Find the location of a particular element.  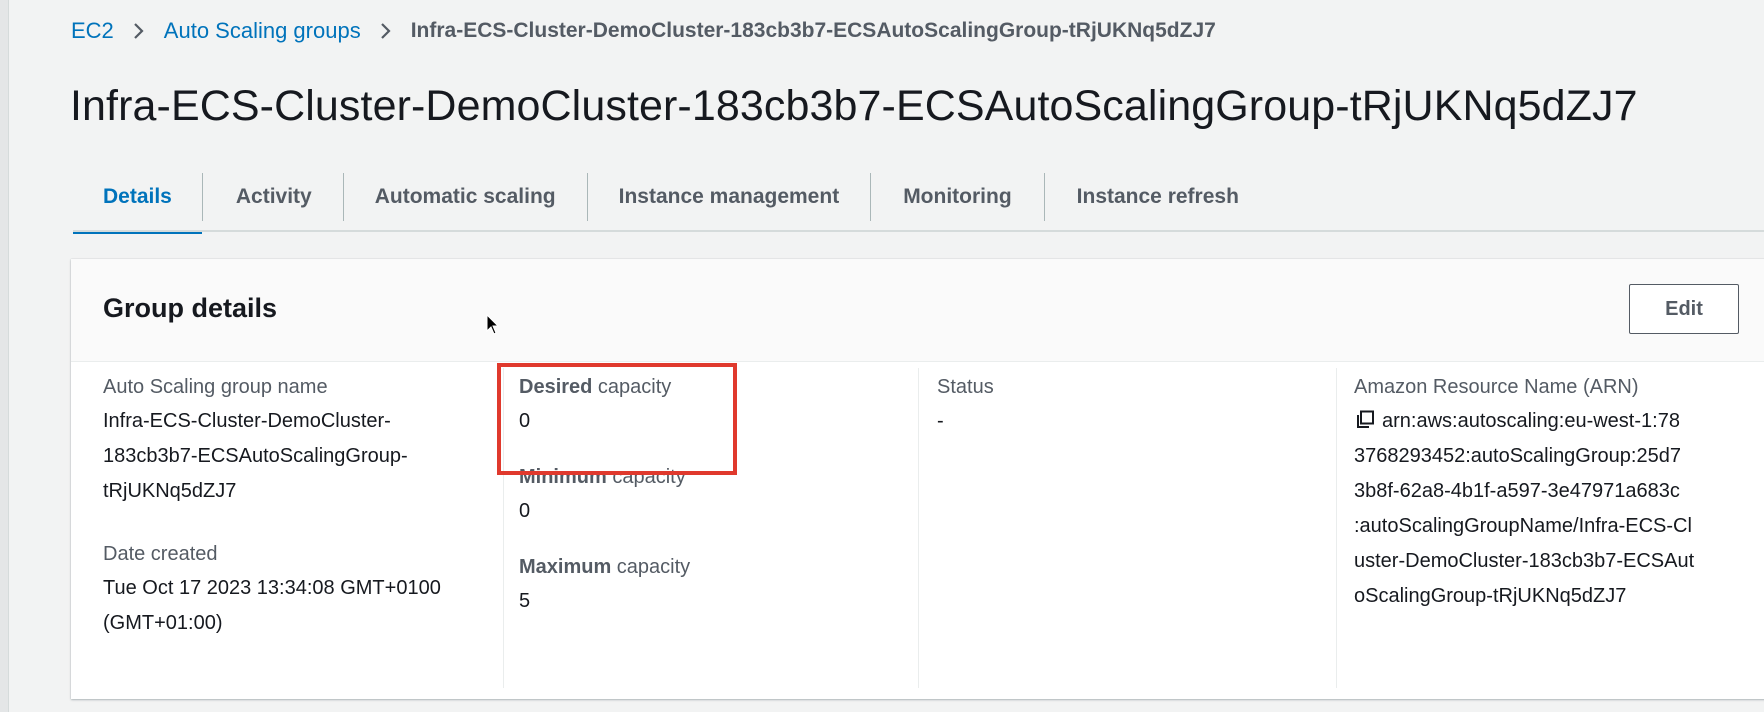

date-created-label: Date created is located at coordinates (160, 554).